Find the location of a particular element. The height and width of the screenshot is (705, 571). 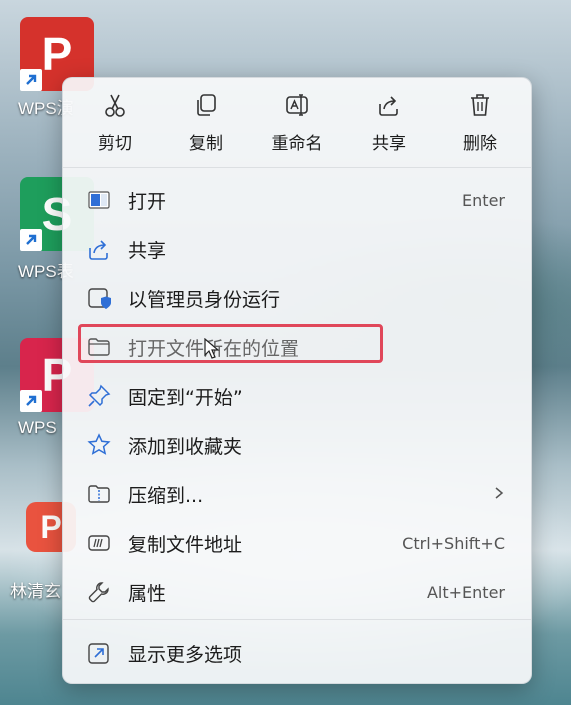

rename-label: 重命名 is located at coordinates (297, 144).